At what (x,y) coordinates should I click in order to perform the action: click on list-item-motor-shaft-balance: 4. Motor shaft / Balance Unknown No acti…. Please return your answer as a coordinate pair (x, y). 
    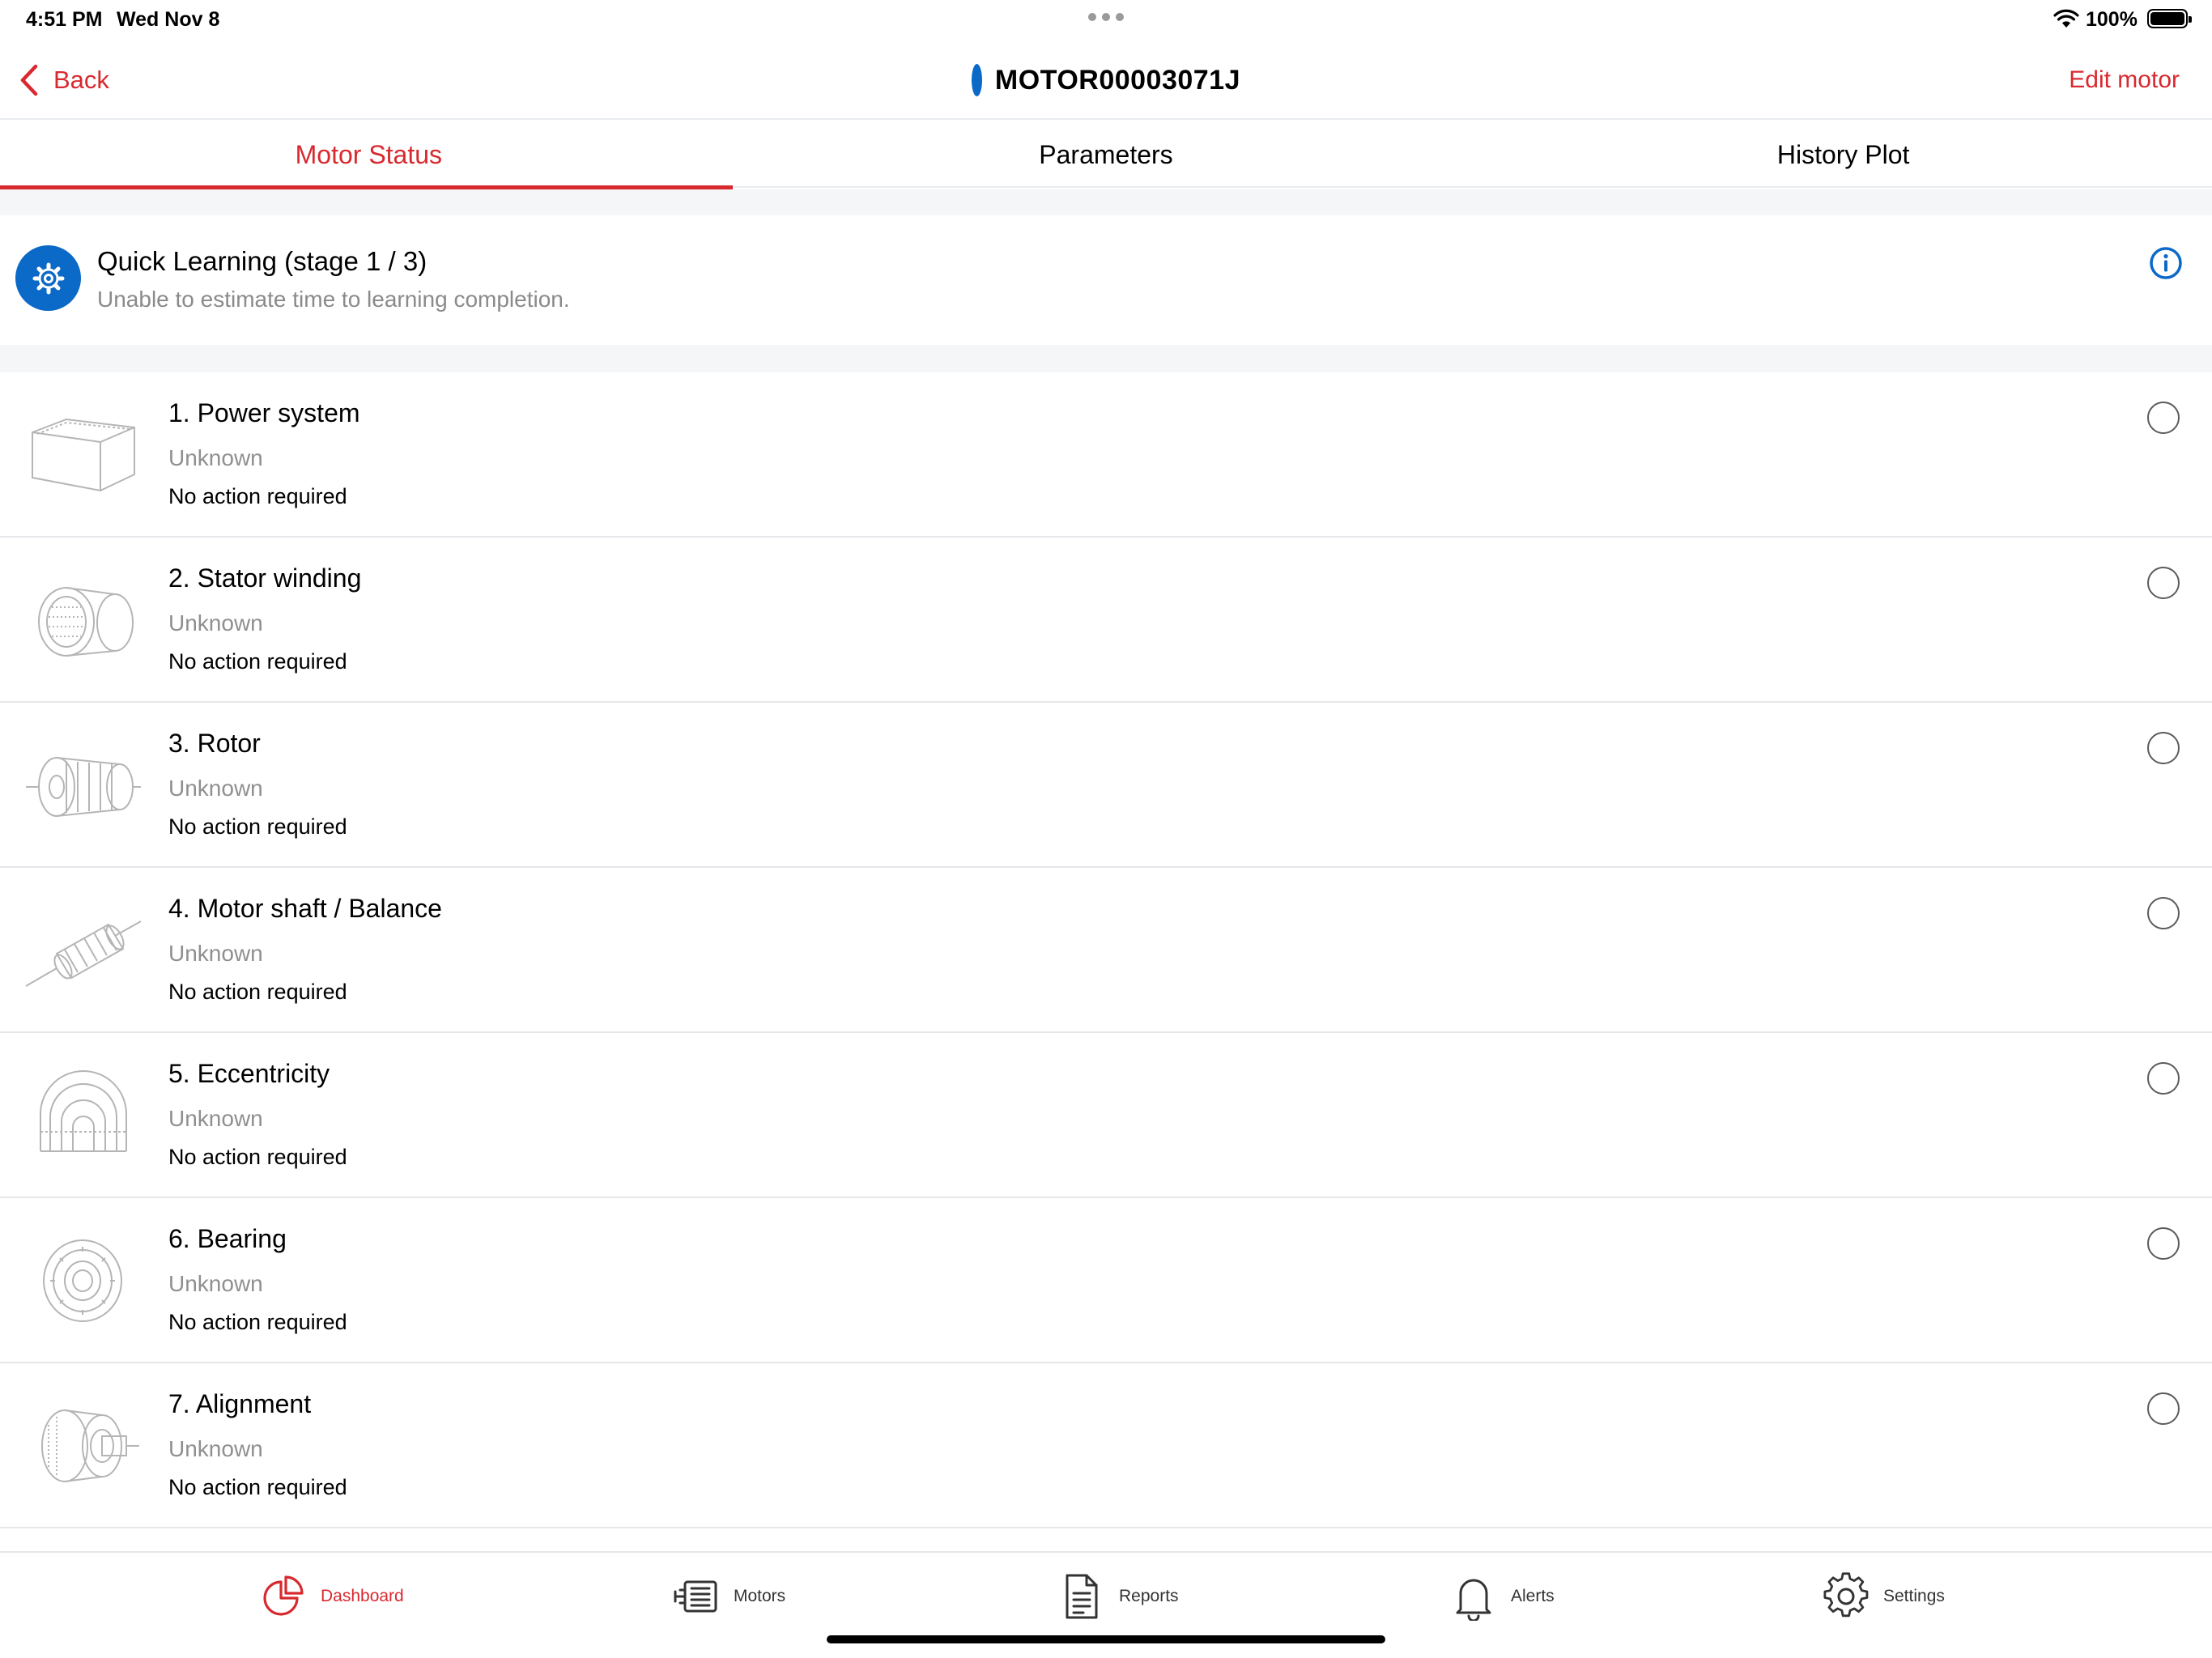
    Looking at the image, I should click on (1106, 950).